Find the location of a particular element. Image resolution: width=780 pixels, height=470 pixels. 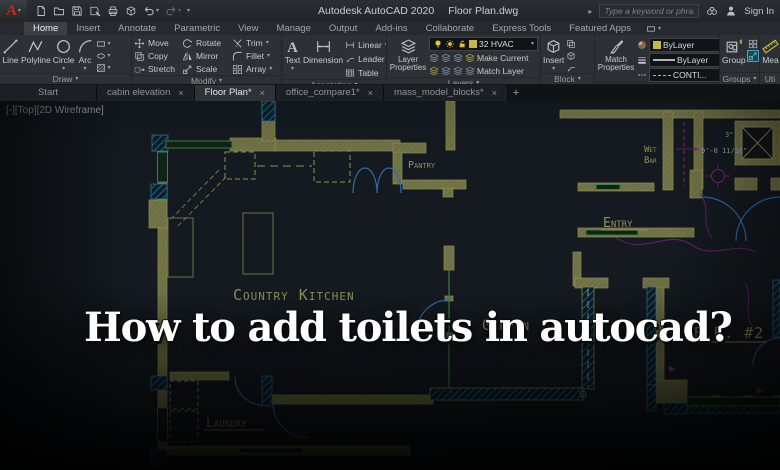

panel-annotation-footer: Annotation▾ is located at coordinates (334, 81).